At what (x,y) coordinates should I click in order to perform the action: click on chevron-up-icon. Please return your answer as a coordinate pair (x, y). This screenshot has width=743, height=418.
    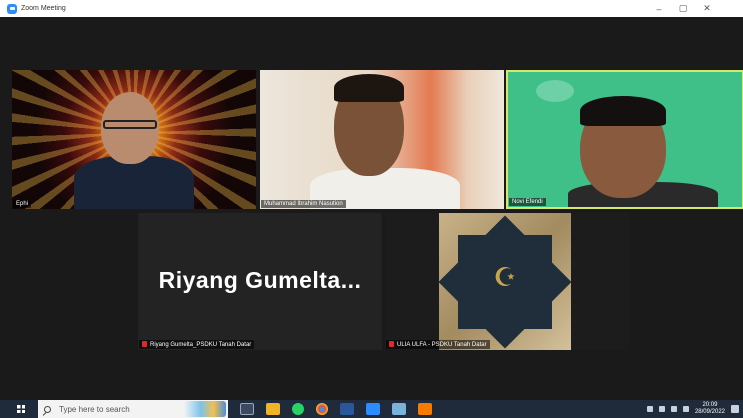
    Looking at the image, I should click on (649, 409).